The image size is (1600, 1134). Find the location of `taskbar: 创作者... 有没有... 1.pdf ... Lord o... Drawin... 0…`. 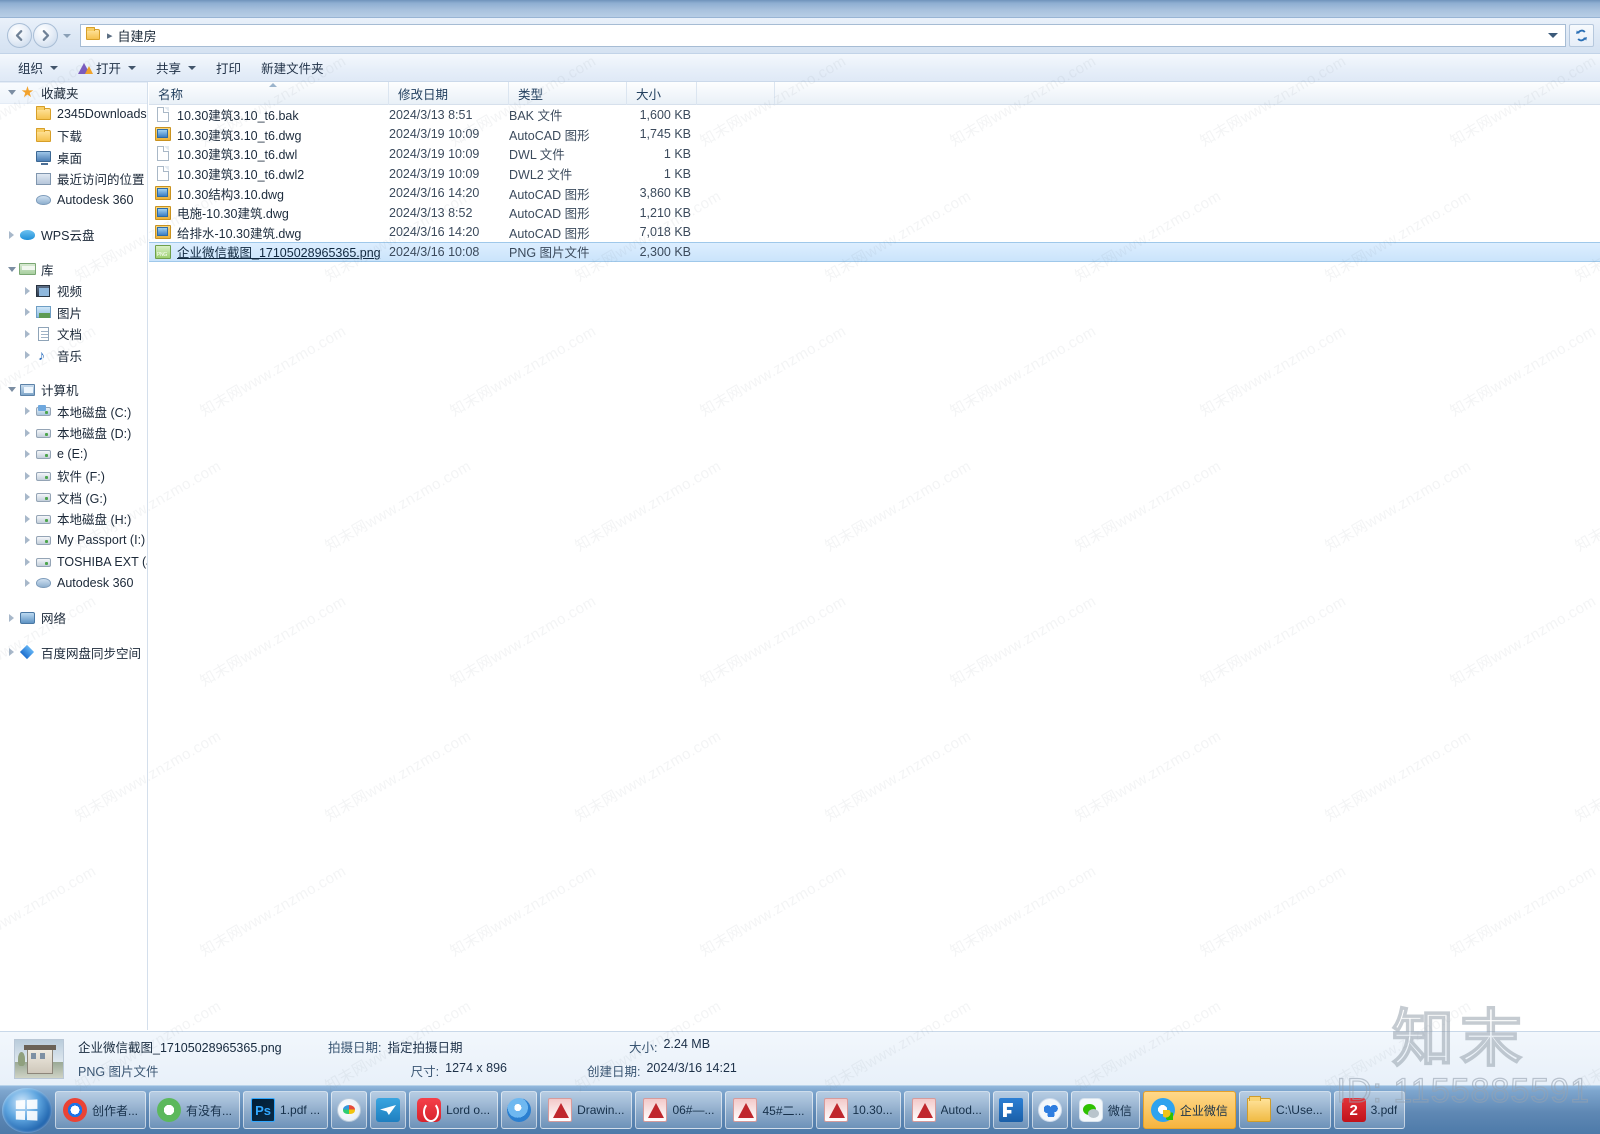

taskbar: 创作者... 有没有... 1.pdf ... Lord o... Drawin... 0… is located at coordinates (800, 1109).